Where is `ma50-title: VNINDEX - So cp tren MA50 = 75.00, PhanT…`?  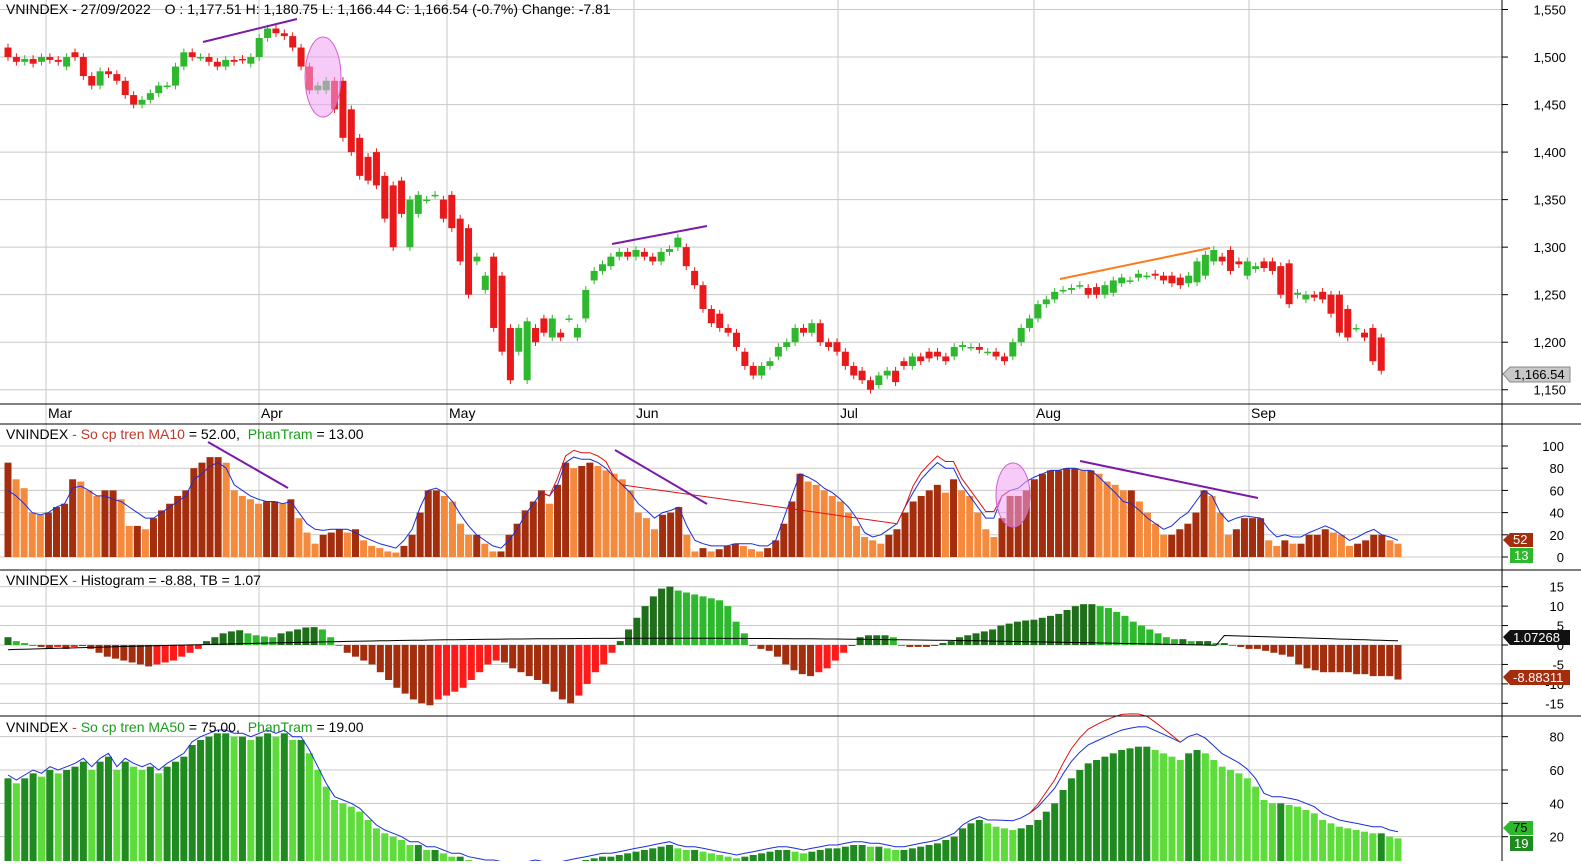
ma50-title: VNINDEX - So cp tren MA50 = 75.00, PhanT… is located at coordinates (185, 727).